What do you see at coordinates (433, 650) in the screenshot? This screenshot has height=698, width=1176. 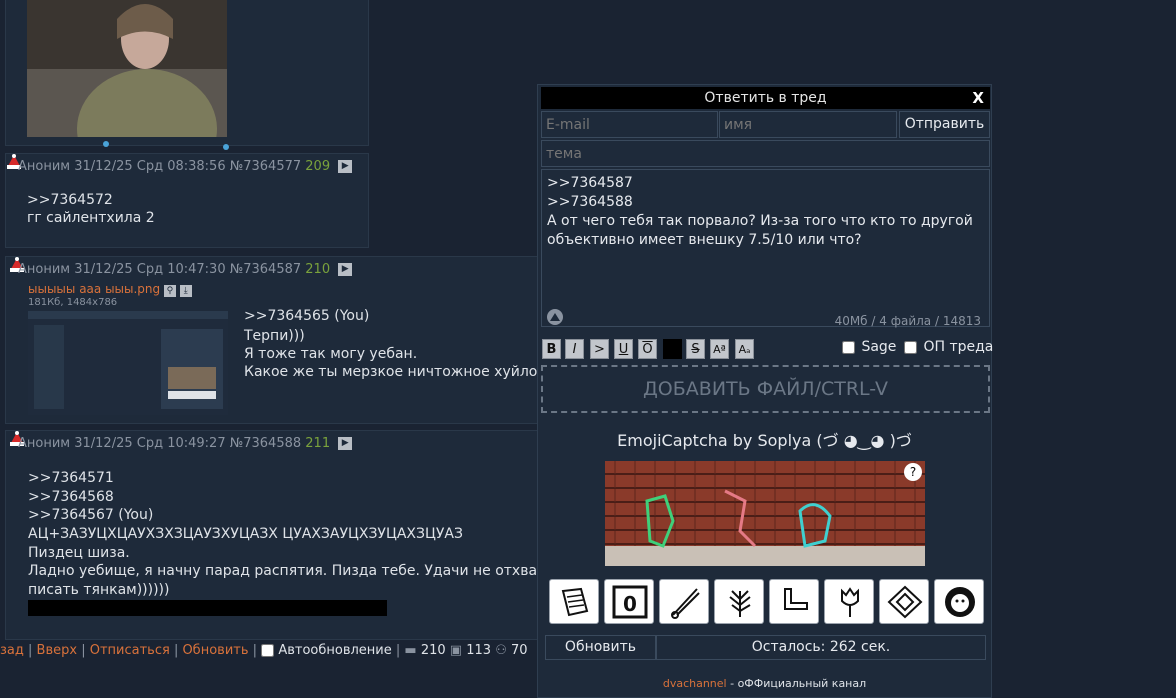 I see `stat-posts: 210` at bounding box center [433, 650].